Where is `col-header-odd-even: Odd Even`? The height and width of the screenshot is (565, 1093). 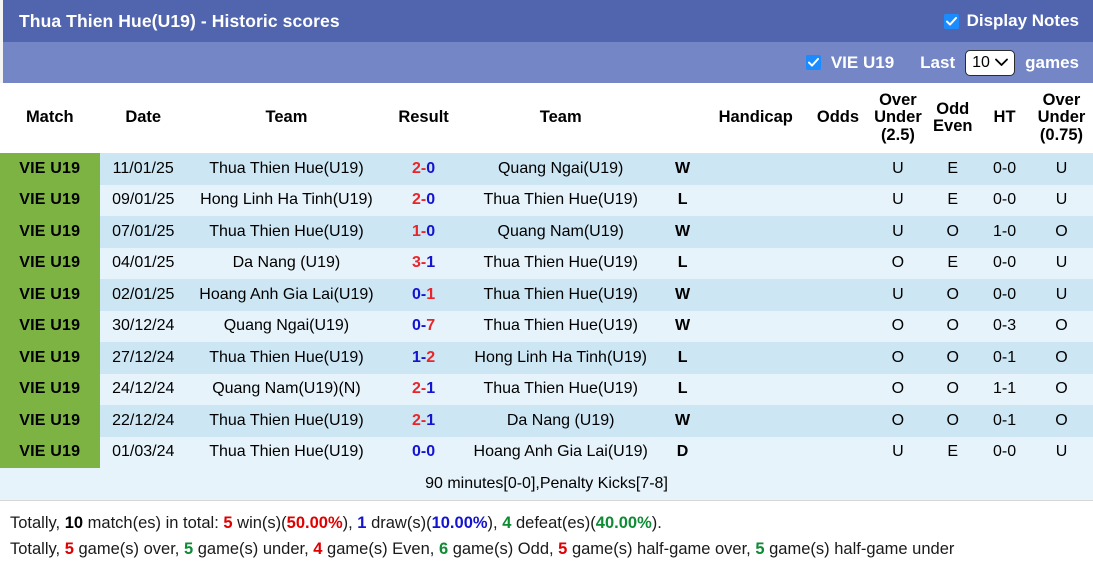 col-header-odd-even: Odd Even is located at coordinates (953, 118).